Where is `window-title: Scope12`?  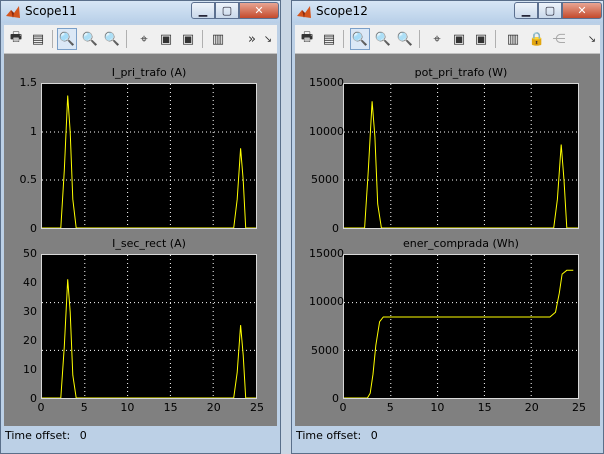 window-title: Scope12 is located at coordinates (342, 11).